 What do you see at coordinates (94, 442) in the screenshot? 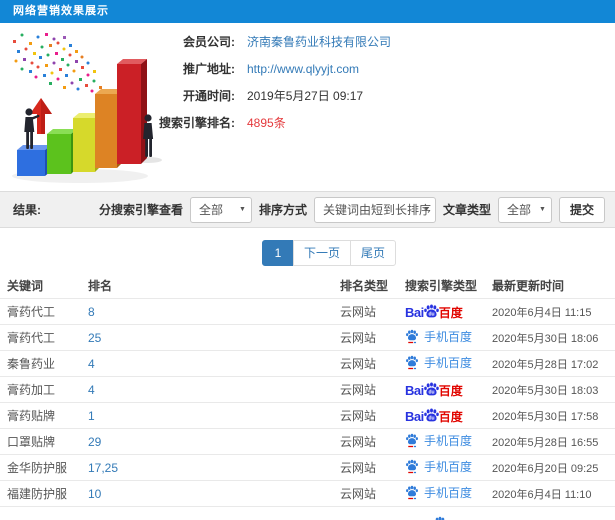
I see `rank-link: 29` at bounding box center [94, 442].